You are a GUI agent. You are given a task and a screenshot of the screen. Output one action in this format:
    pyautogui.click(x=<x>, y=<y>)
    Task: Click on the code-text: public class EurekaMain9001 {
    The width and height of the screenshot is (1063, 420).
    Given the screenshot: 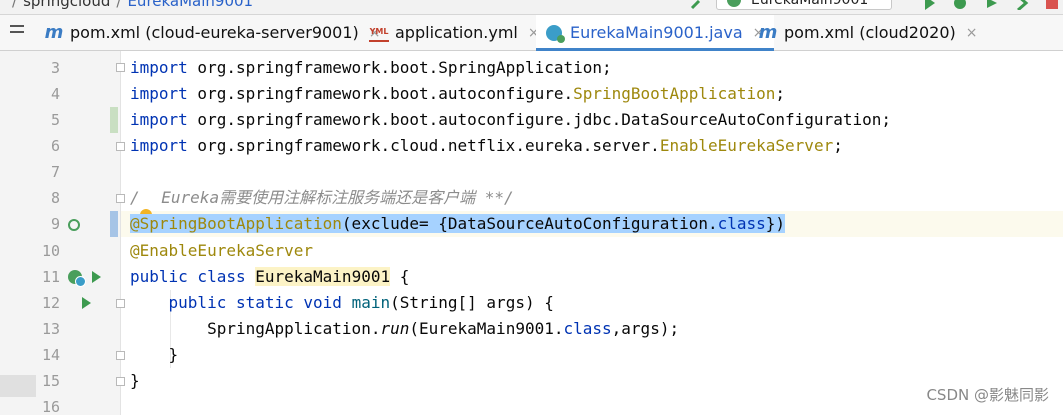 What is the action you would take?
    pyautogui.click(x=269, y=277)
    